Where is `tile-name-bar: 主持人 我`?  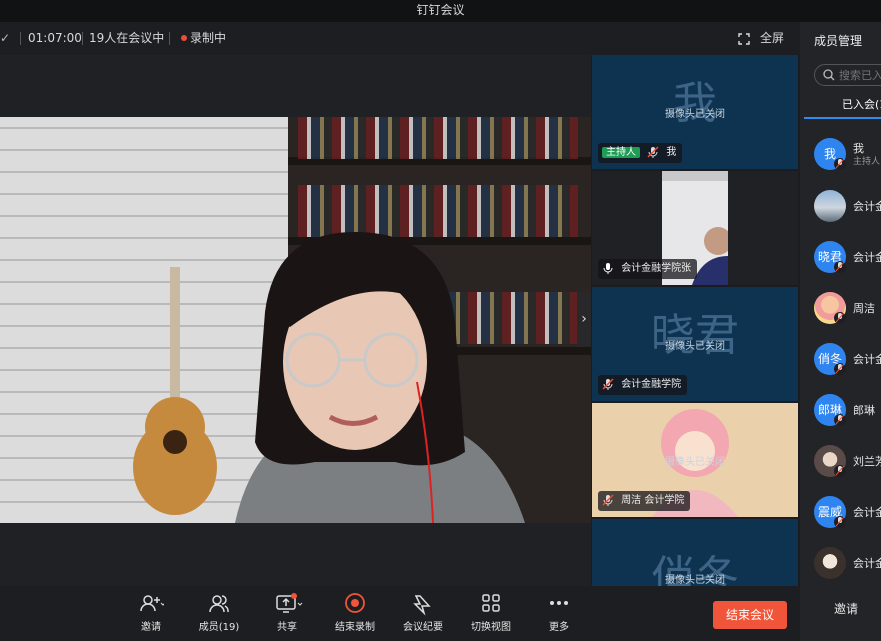
tile-name-bar: 主持人 我 is located at coordinates (640, 153).